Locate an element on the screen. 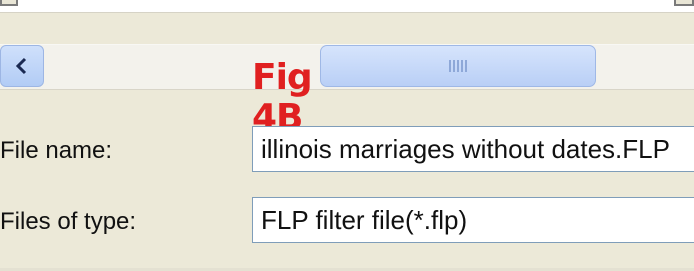  file-list-bottom-edge is located at coordinates (347, 6).